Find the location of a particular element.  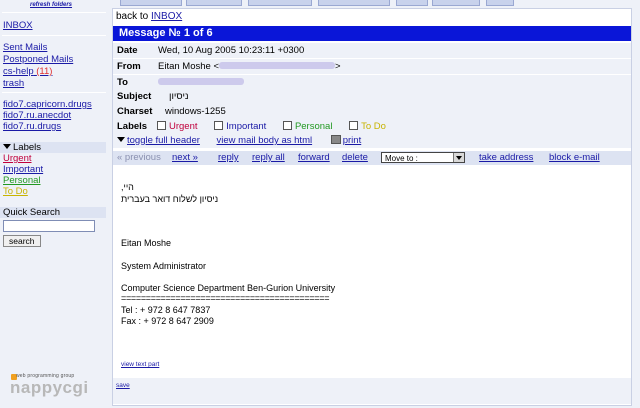

quick-search-input is located at coordinates (49, 226).